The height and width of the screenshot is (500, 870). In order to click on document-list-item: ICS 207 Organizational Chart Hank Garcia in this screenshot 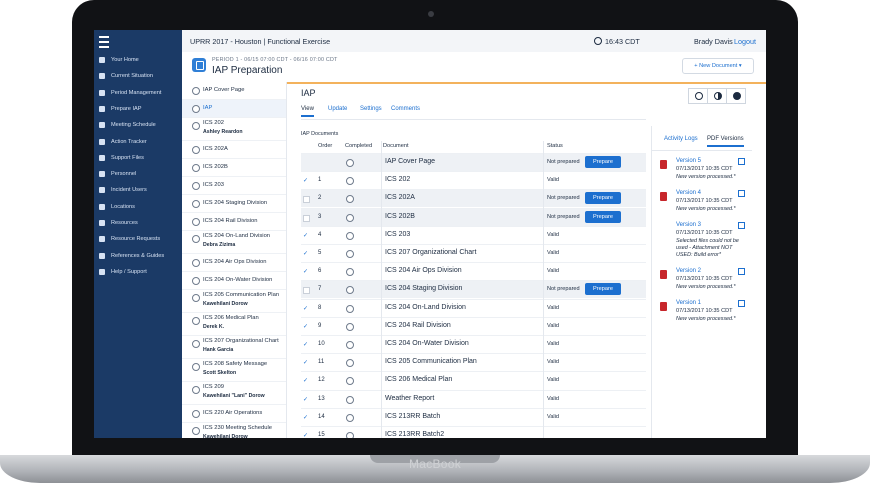, I will do `click(234, 347)`.